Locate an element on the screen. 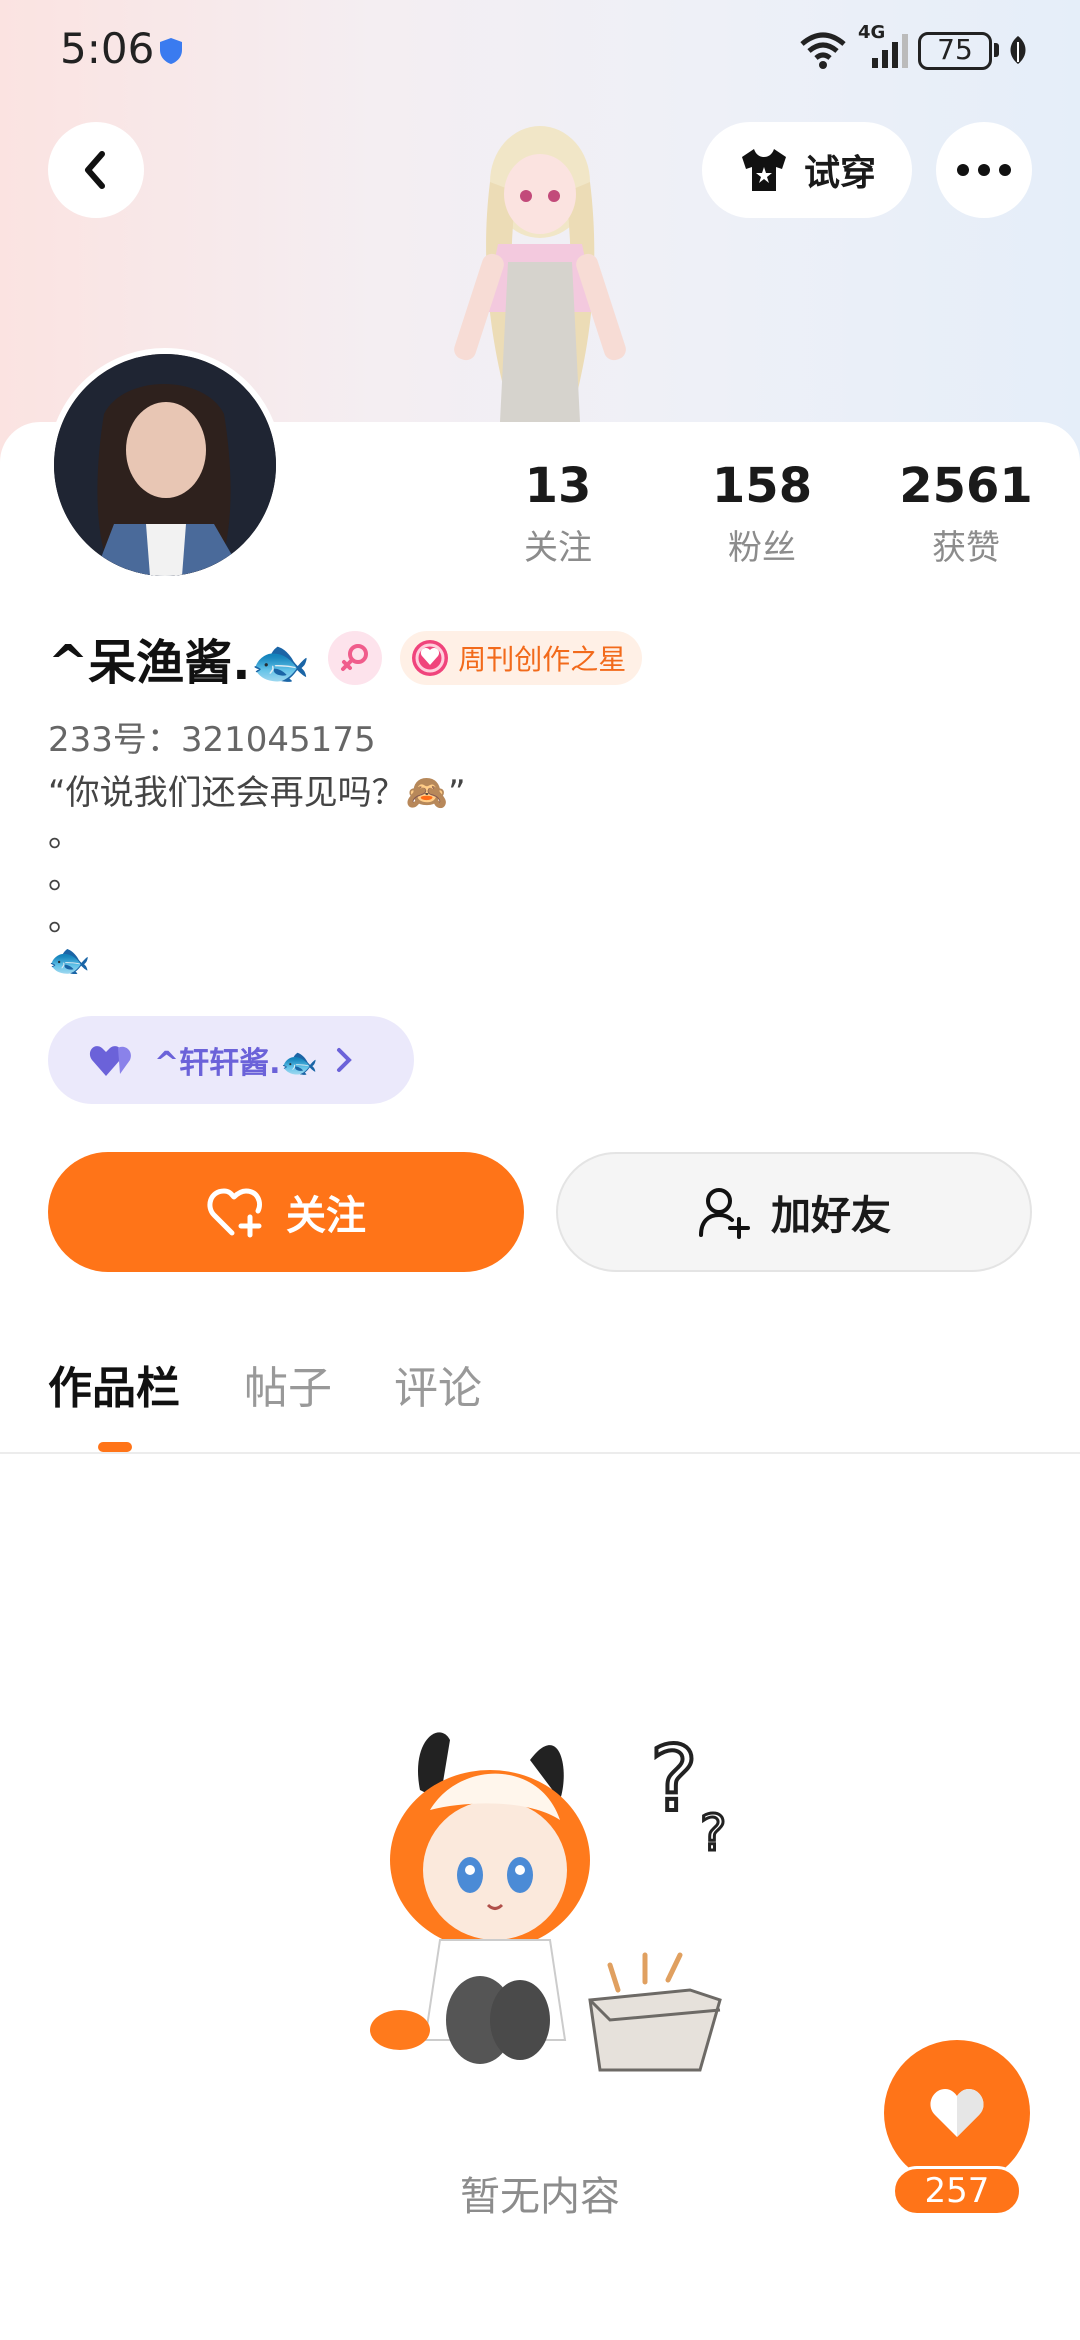 The width and height of the screenshot is (1080, 2340). cp-partner-link: ^轩轩酱.🐟 is located at coordinates (231, 1060).